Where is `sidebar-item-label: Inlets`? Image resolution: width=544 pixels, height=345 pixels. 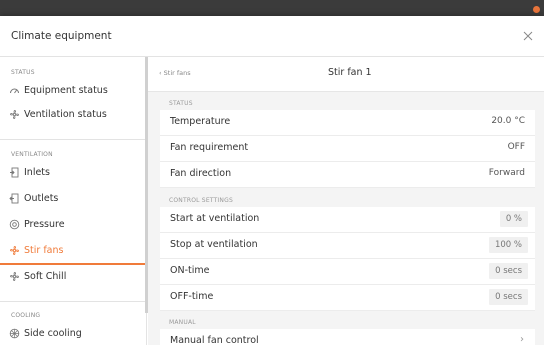 sidebar-item-label: Inlets is located at coordinates (37, 172).